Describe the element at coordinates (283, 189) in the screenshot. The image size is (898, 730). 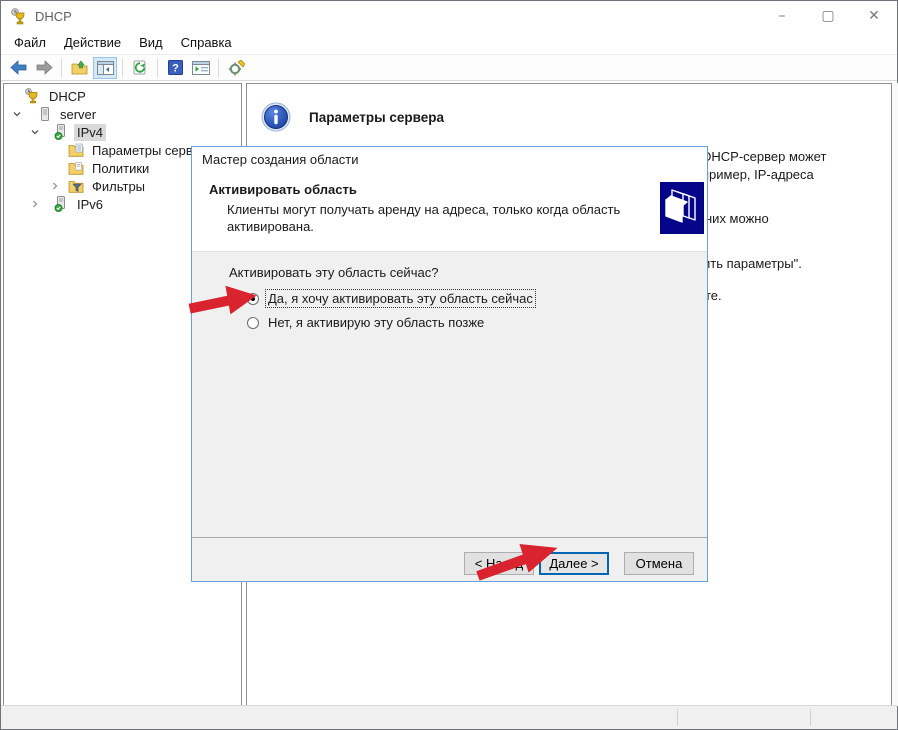
I see `dialog-heading: Активировать область` at that location.